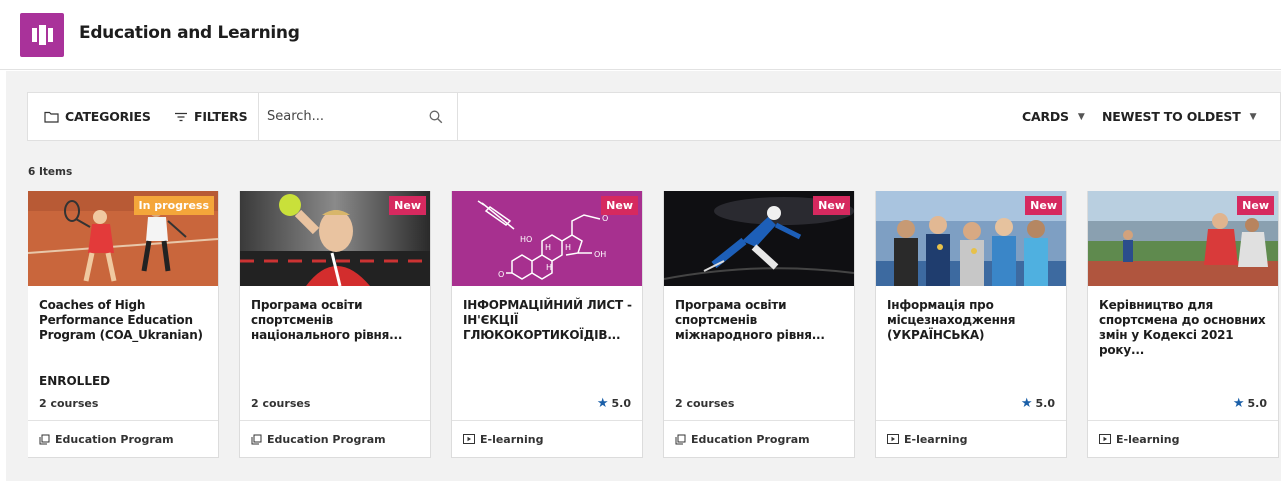  Describe the element at coordinates (759, 238) in the screenshot. I see `card-thumbnail-skater: New` at that location.